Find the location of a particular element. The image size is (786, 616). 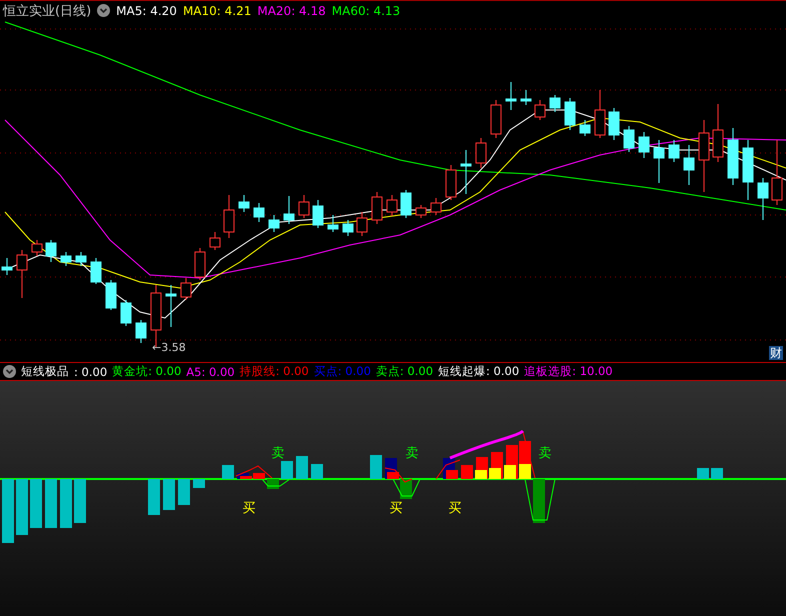

indicator-value: 卖点: 0.00 is located at coordinates (405, 371).